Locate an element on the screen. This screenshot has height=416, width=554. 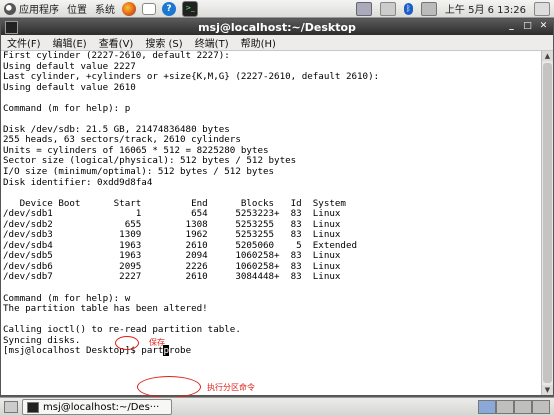
show-desktop-icon is located at coordinates (11, 407).